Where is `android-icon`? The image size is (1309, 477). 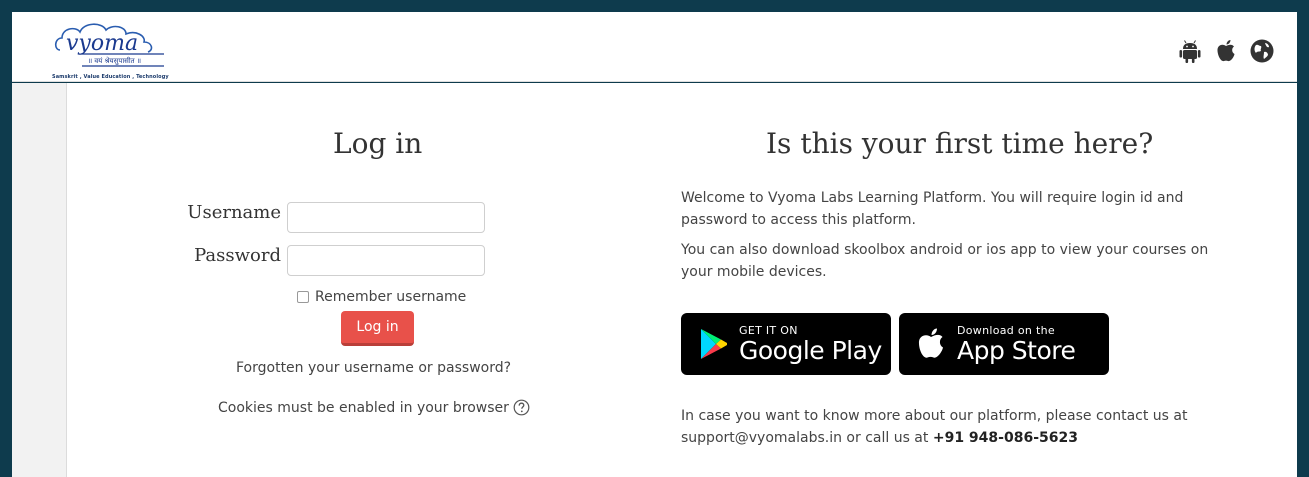
android-icon is located at coordinates (1190, 51).